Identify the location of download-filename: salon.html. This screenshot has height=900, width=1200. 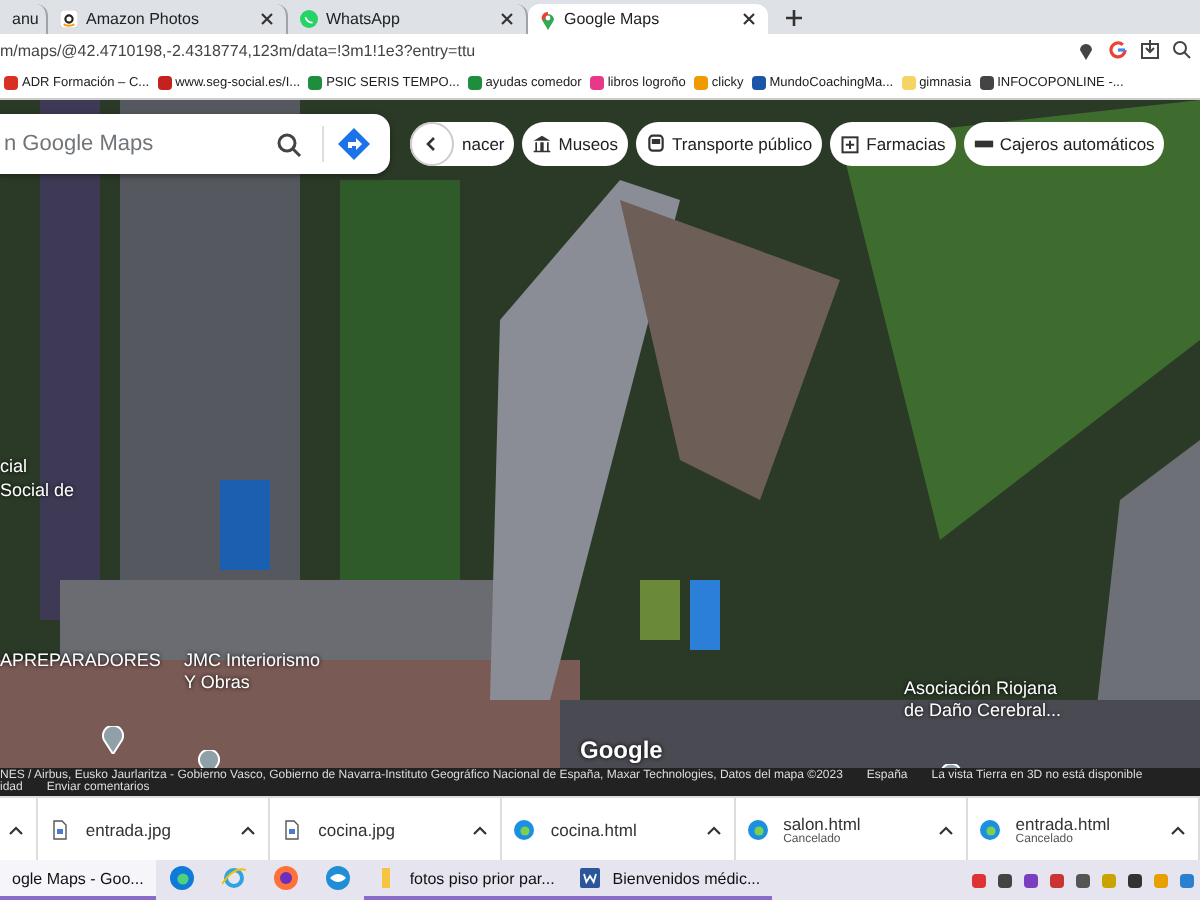
(823, 823).